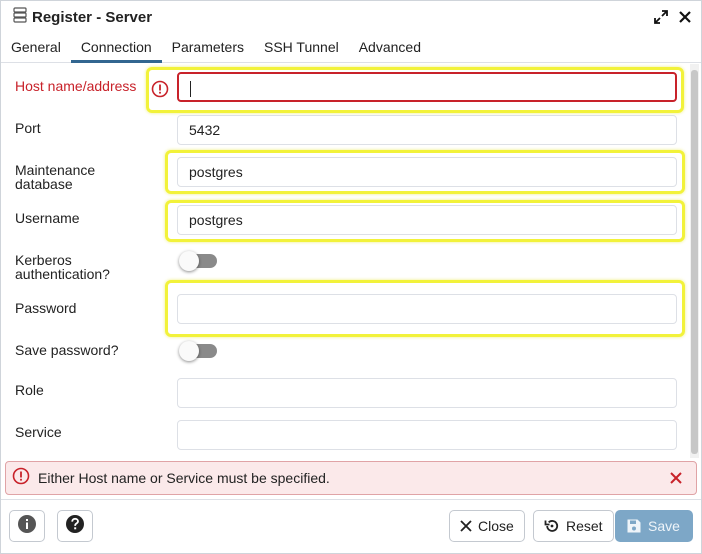 This screenshot has width=702, height=554. I want to click on kerberos-label: Kerberos authentication?, so click(62, 267).